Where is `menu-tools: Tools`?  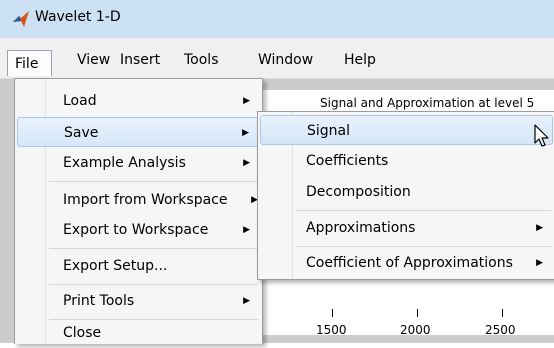
menu-tools: Tools is located at coordinates (201, 60).